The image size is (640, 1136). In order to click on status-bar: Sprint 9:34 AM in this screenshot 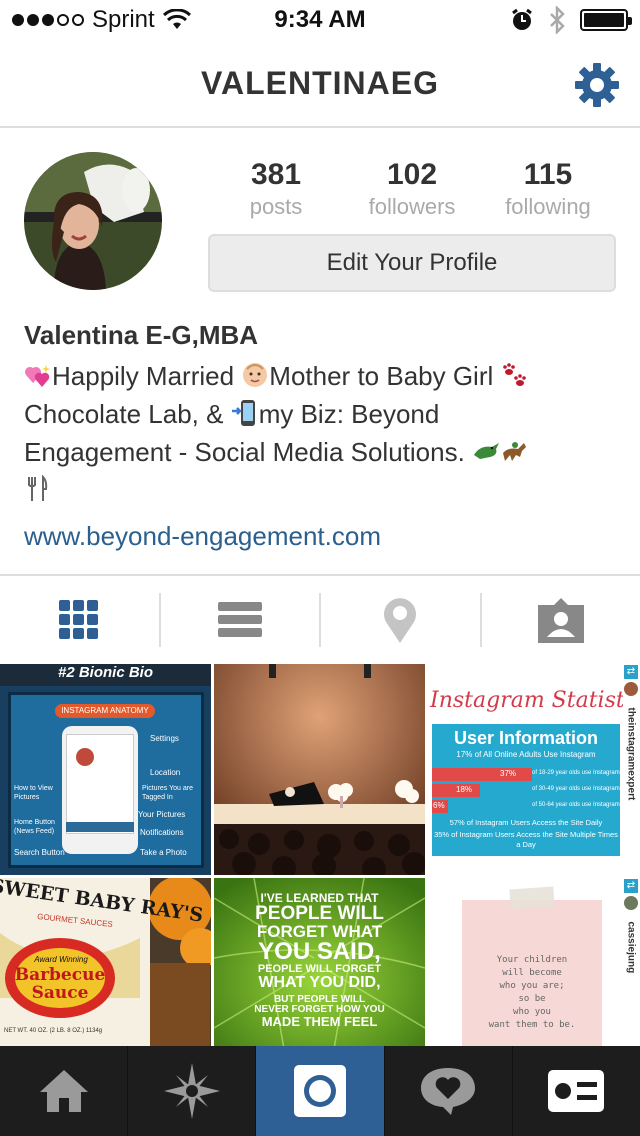, I will do `click(320, 20)`.